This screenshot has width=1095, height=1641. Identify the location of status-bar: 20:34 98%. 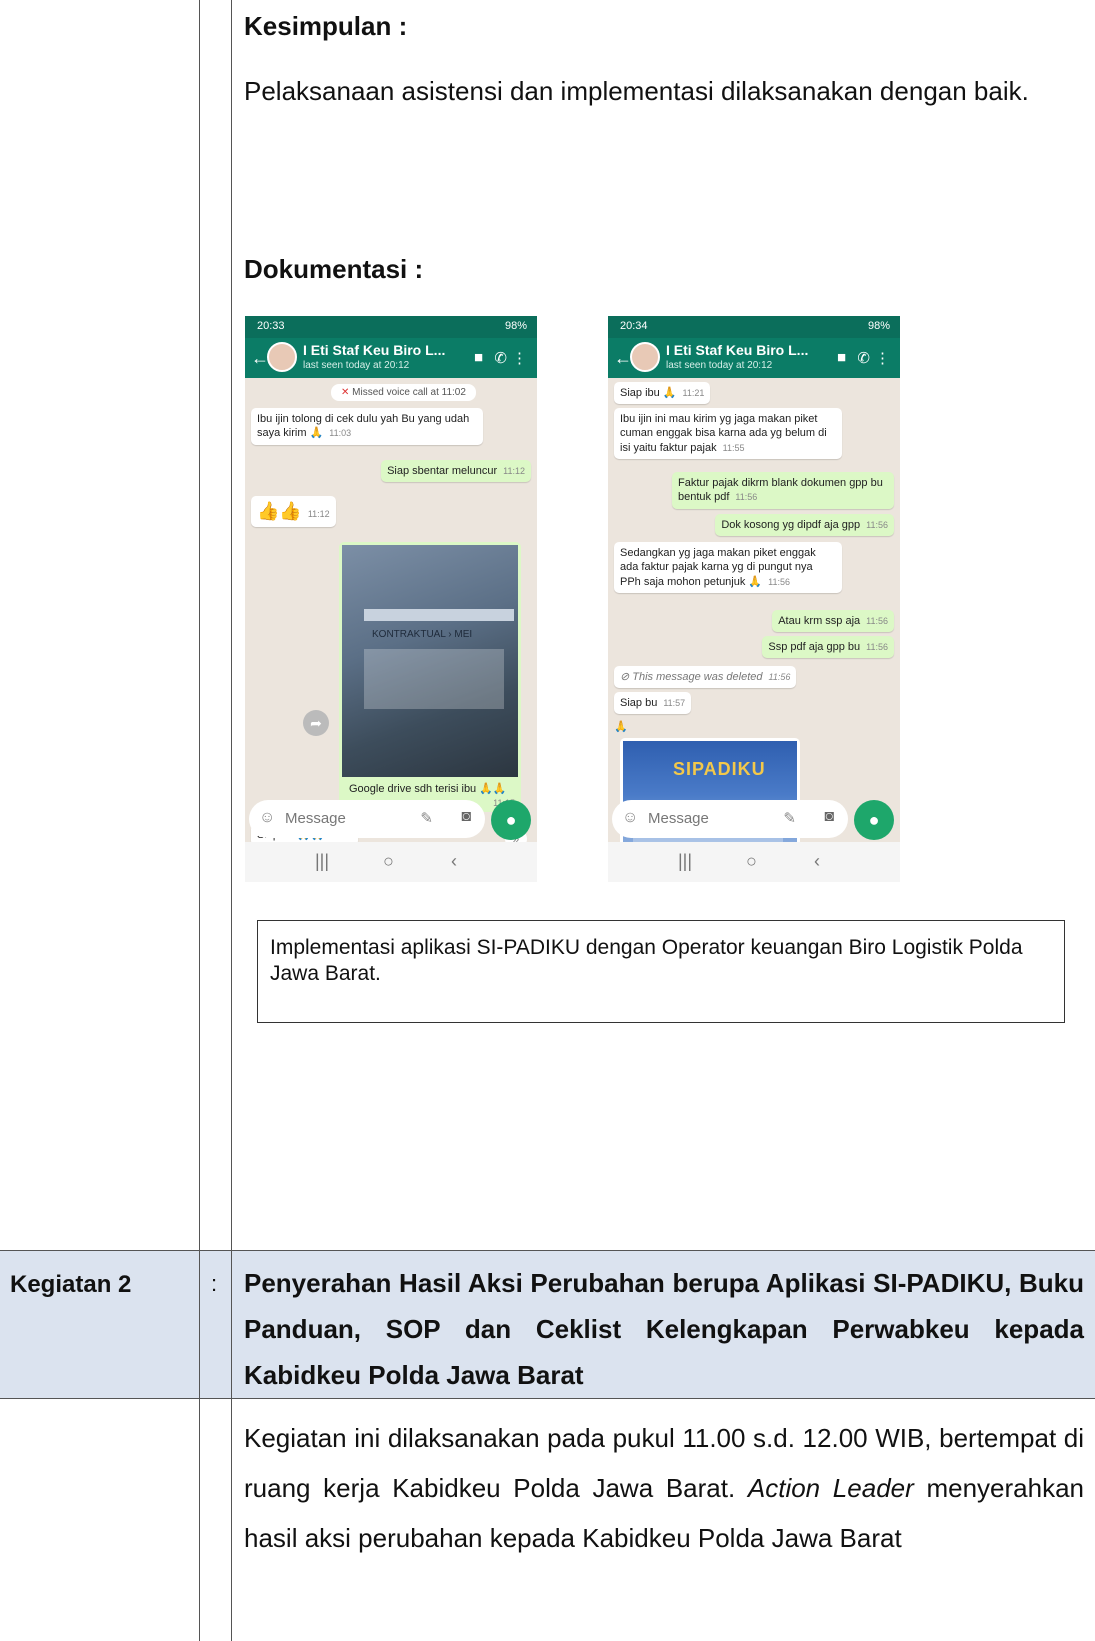
(754, 327).